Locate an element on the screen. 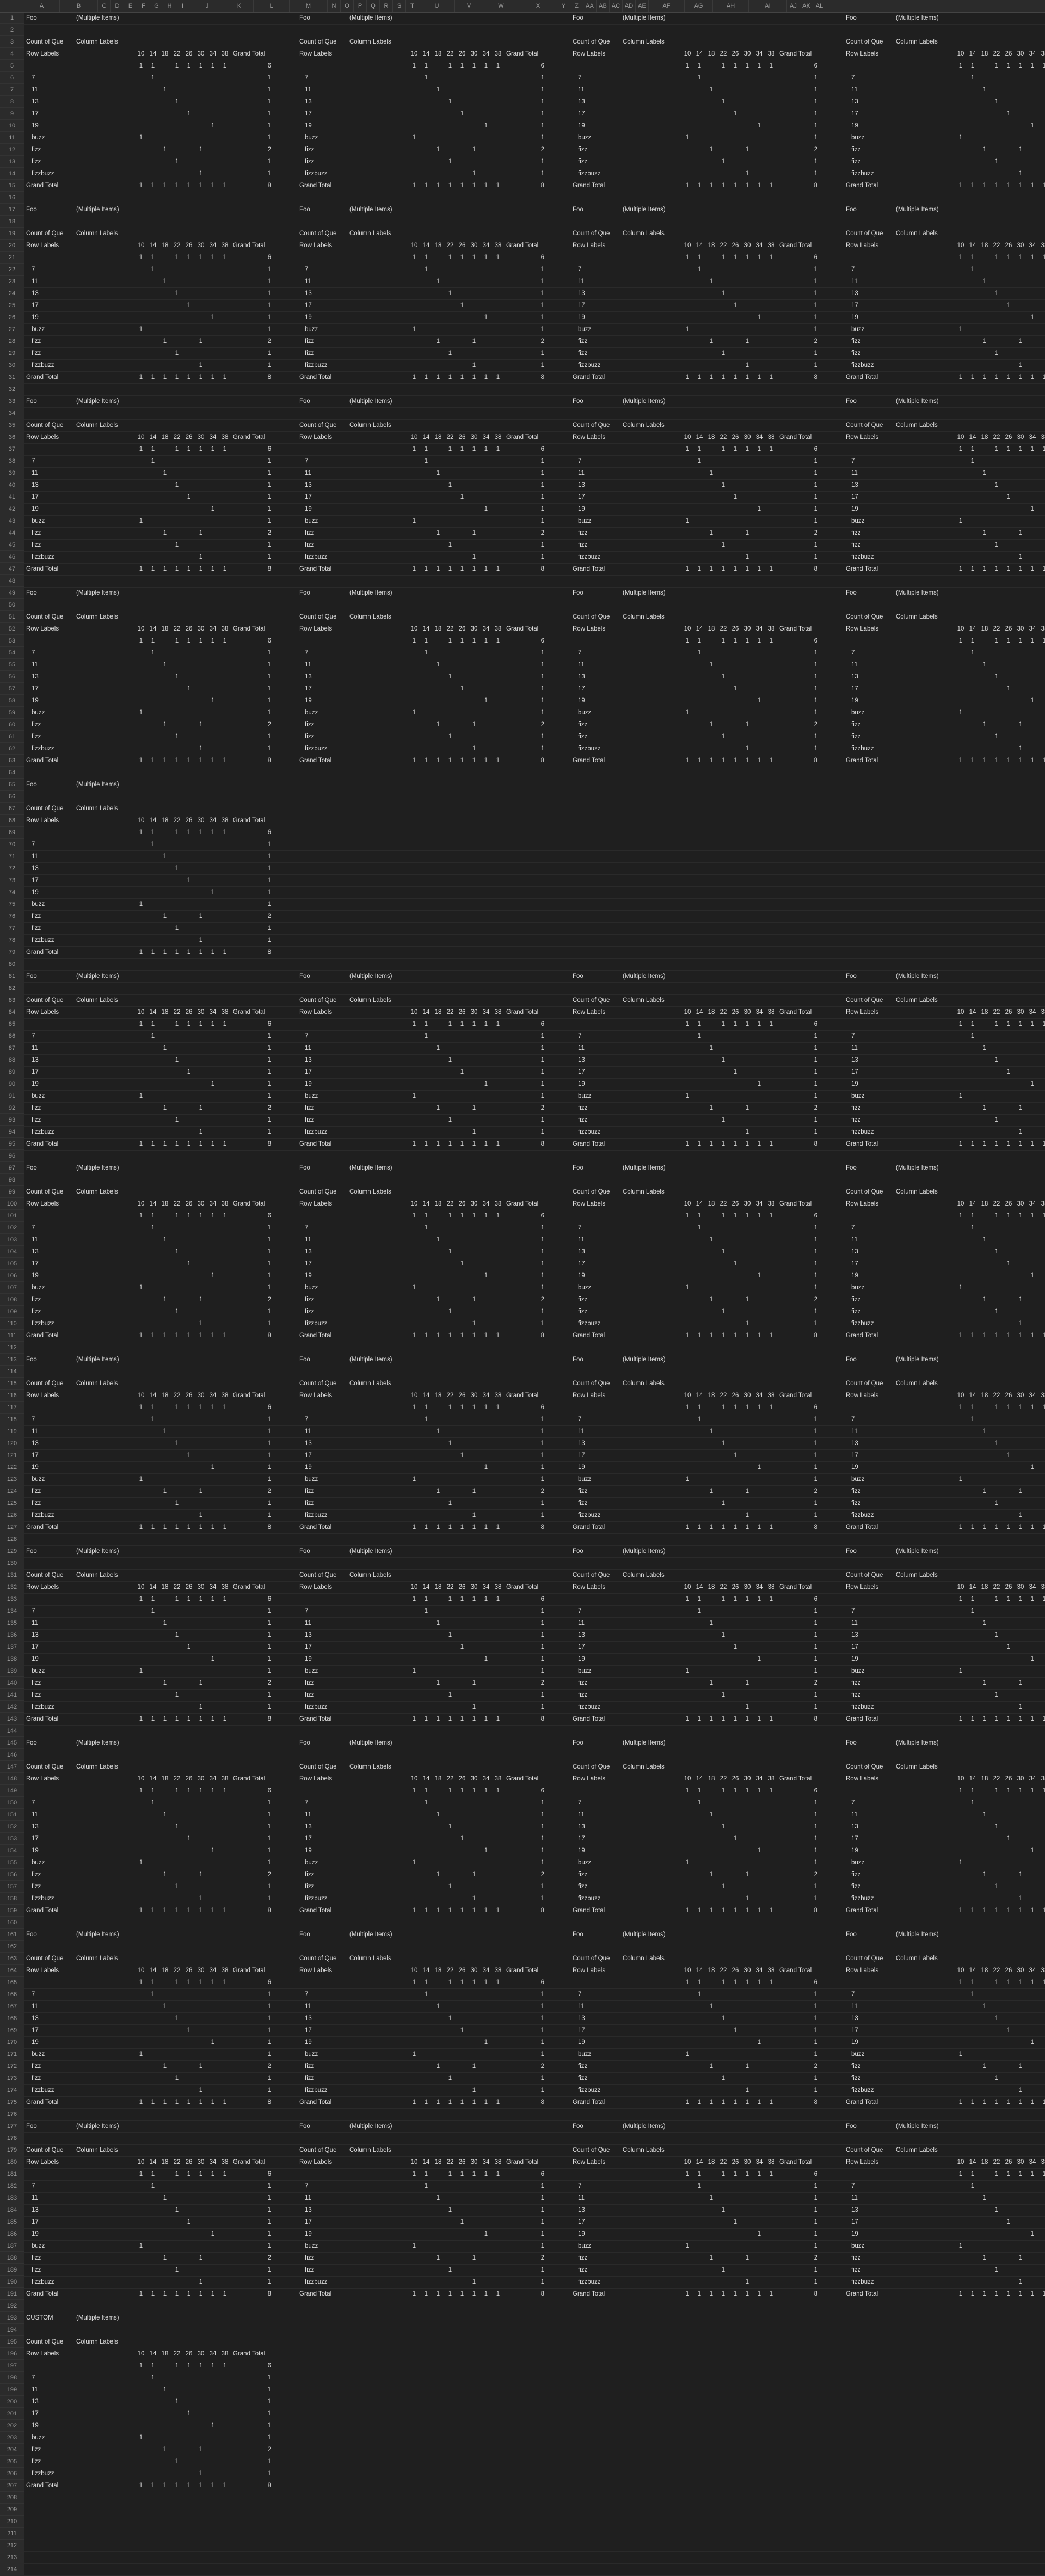 The height and width of the screenshot is (2576, 1045). pivot-row-labels: Row Labels is located at coordinates (589, 1396).